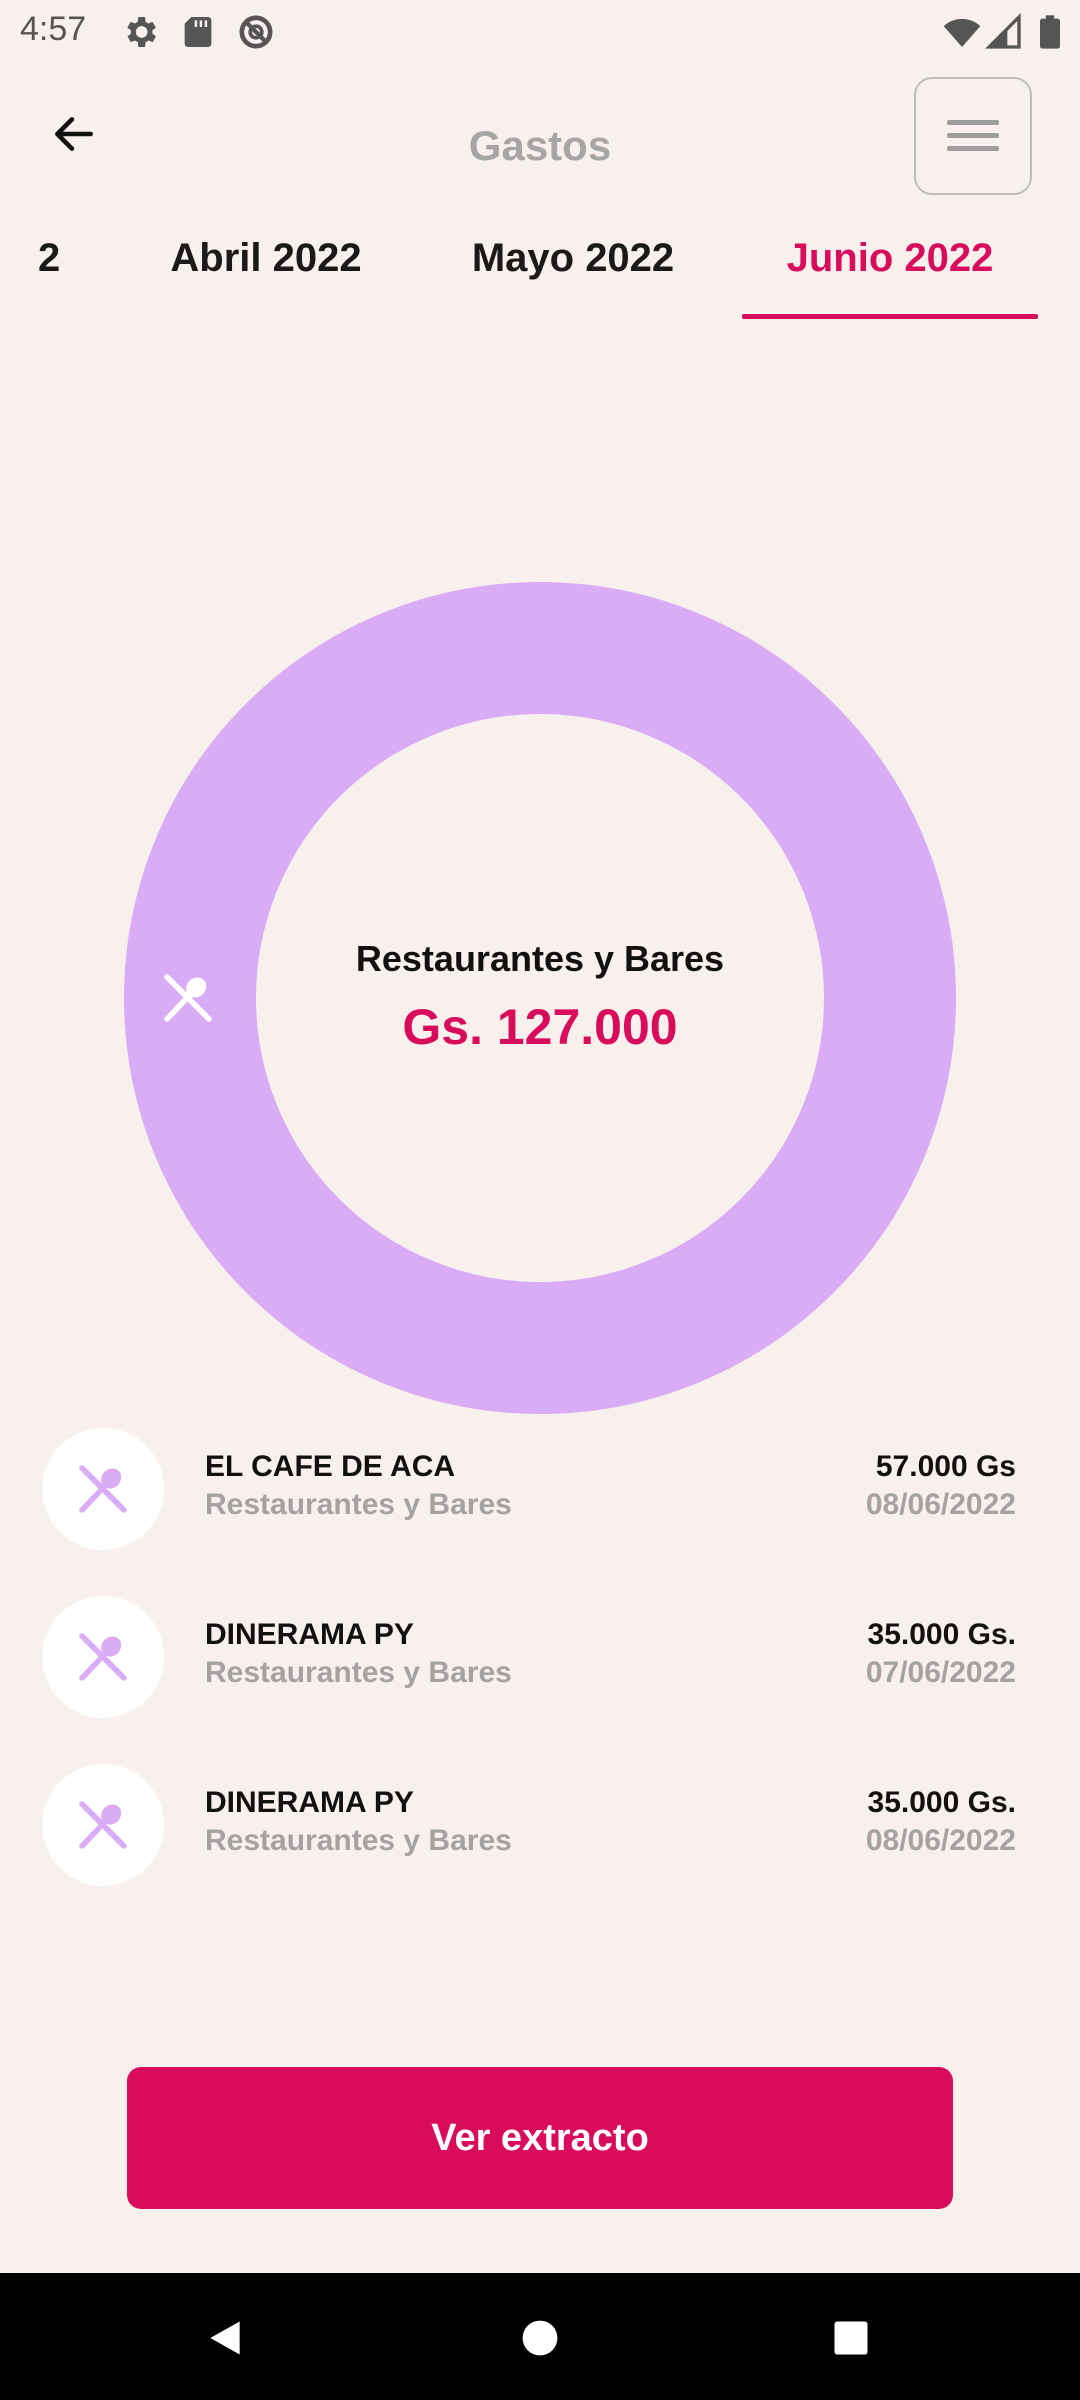  What do you see at coordinates (540, 958) in the screenshot?
I see `donut-category-label: Restaurantes y Bares` at bounding box center [540, 958].